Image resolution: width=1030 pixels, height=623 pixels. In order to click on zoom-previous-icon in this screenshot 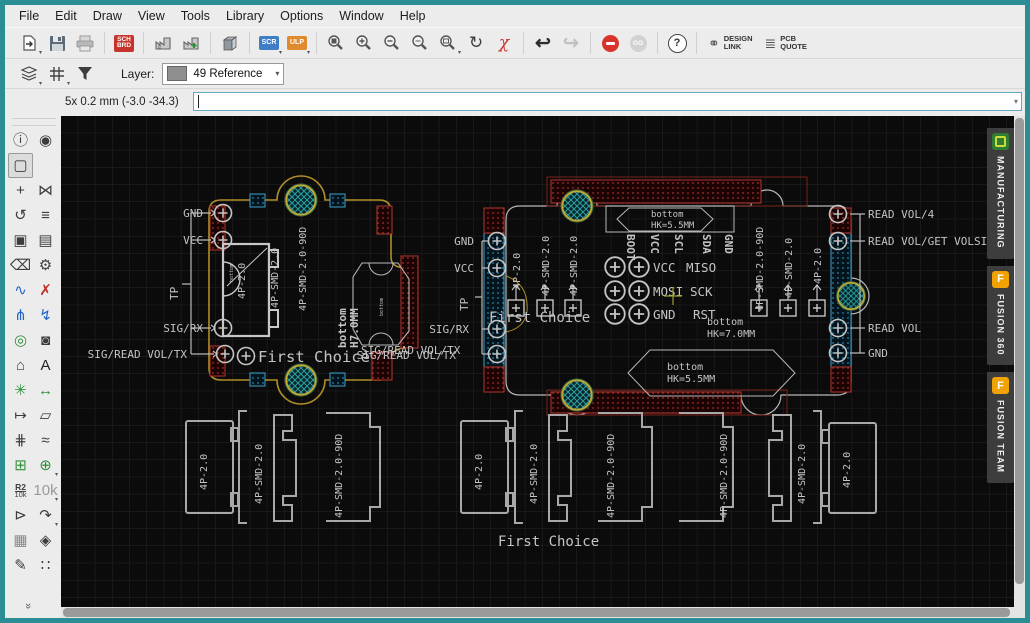, I will do `click(447, 42)`.